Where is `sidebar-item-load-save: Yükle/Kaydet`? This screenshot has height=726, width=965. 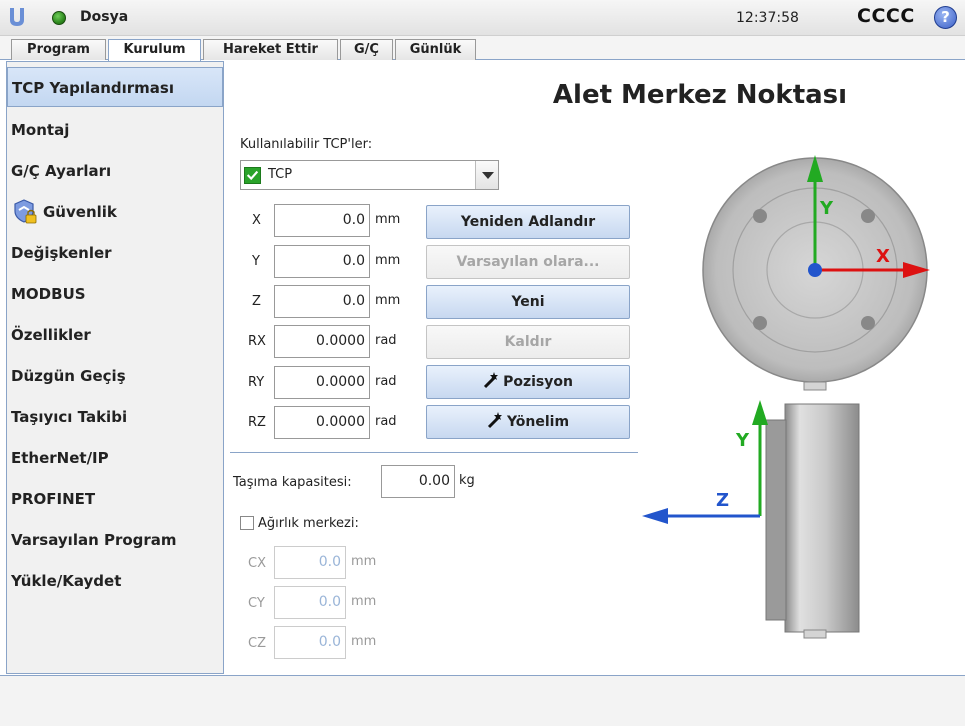 sidebar-item-load-save: Yükle/Kaydet is located at coordinates (115, 581).